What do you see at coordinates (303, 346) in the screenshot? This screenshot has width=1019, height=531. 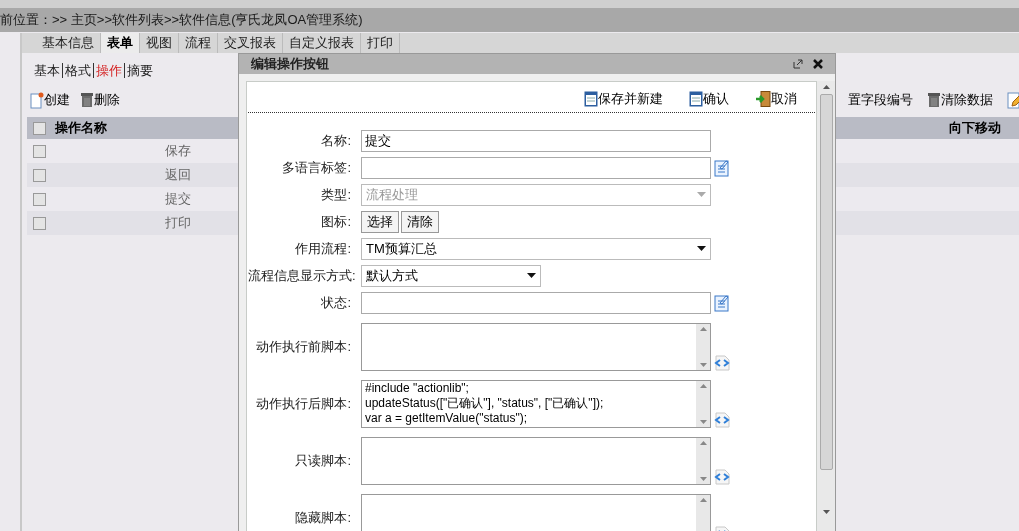 I see `field-label: 动作执行前脚本:` at bounding box center [303, 346].